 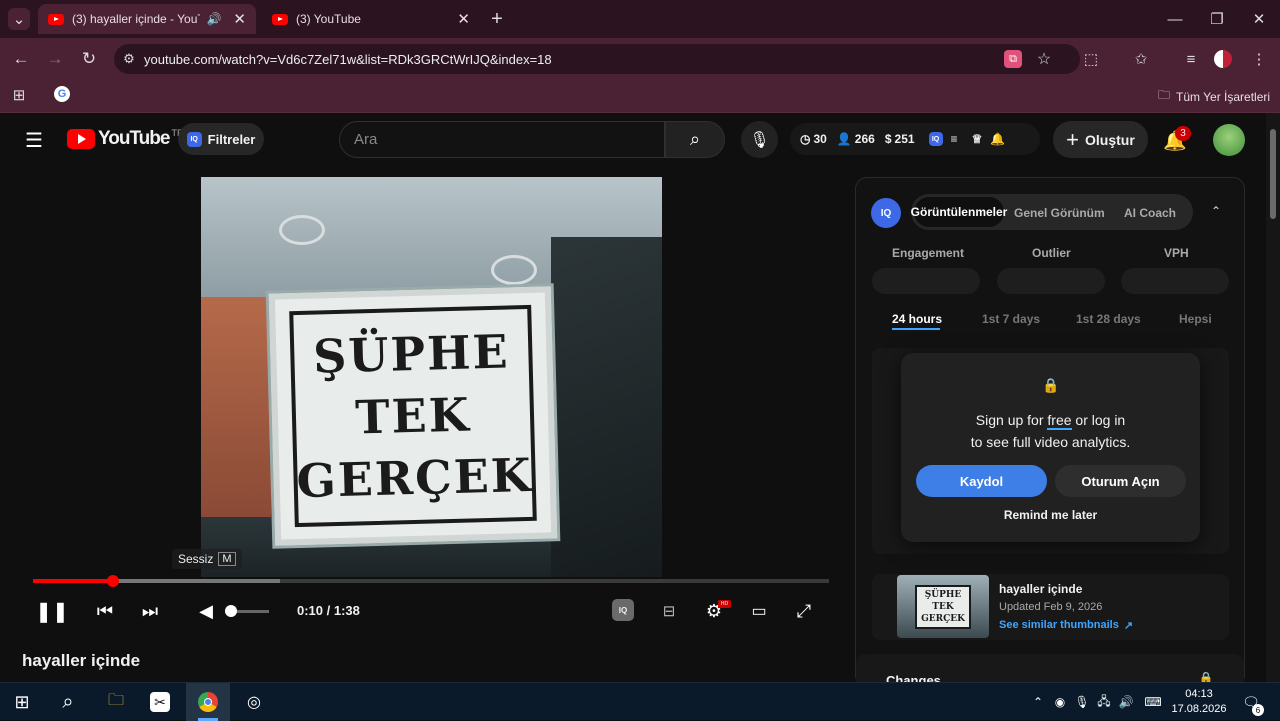 What do you see at coordinates (1183, 133) in the screenshot?
I see `notification-count: 3` at bounding box center [1183, 133].